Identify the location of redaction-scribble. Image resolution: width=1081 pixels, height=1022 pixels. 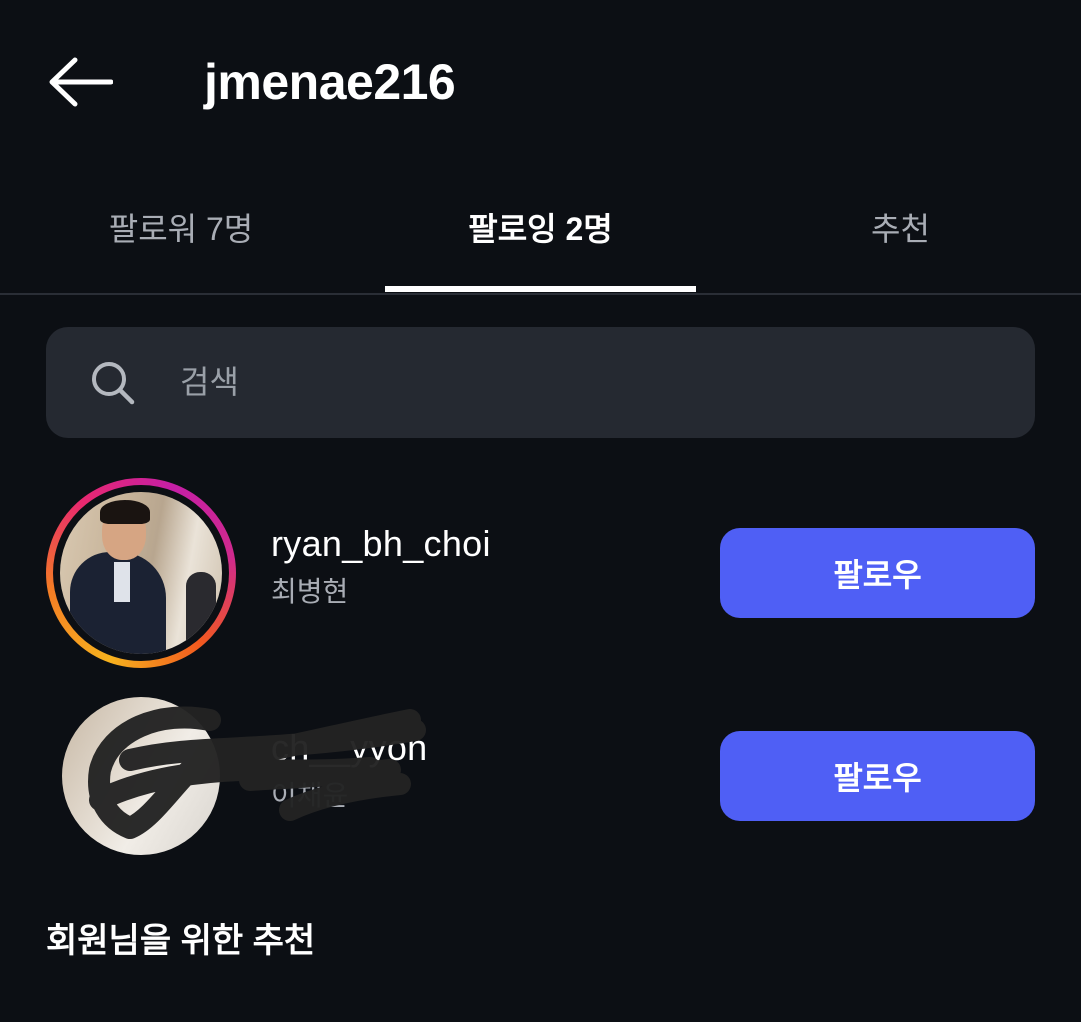
(257, 772).